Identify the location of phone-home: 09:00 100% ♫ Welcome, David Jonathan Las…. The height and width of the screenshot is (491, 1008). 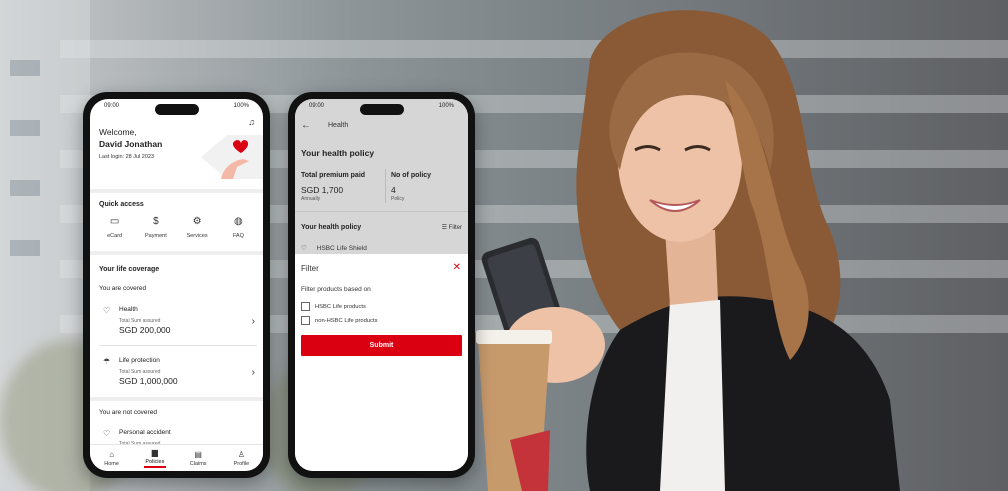
(176, 285).